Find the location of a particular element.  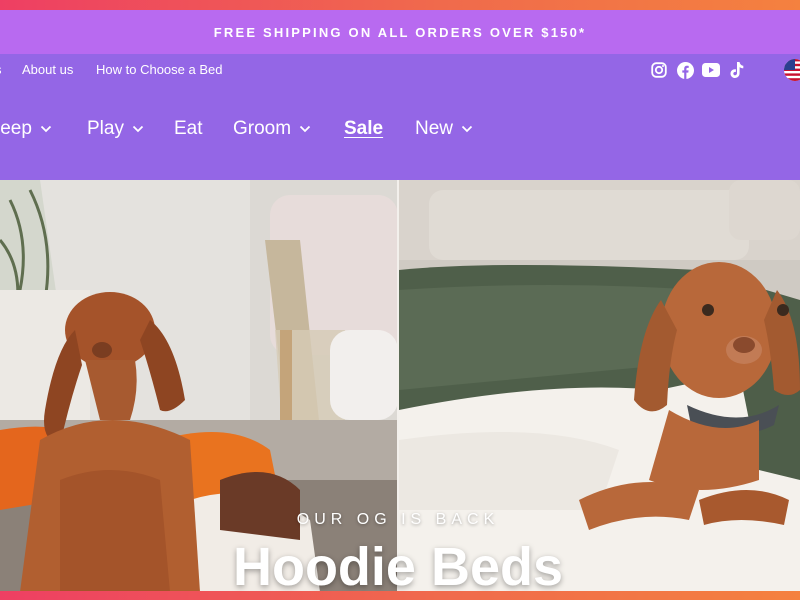

instagram-icon is located at coordinates (659, 70).